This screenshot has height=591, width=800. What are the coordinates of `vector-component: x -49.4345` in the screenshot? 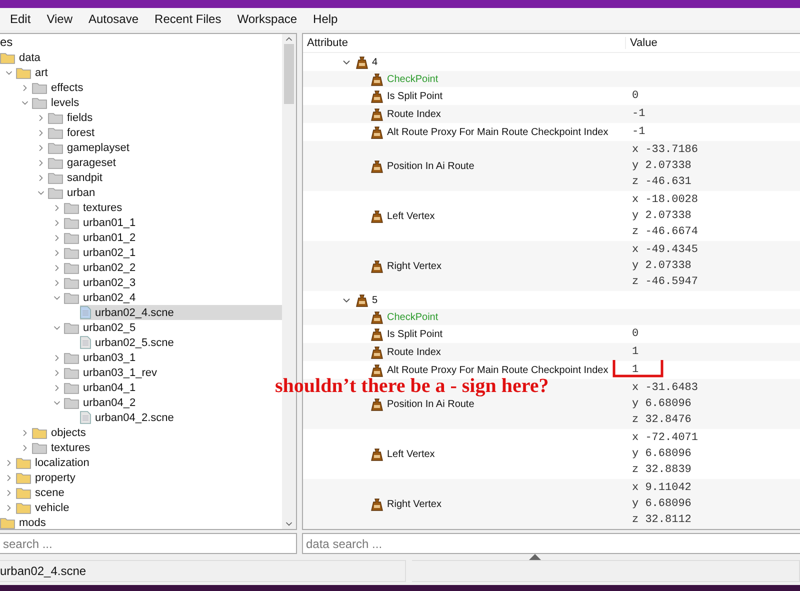 It's located at (665, 250).